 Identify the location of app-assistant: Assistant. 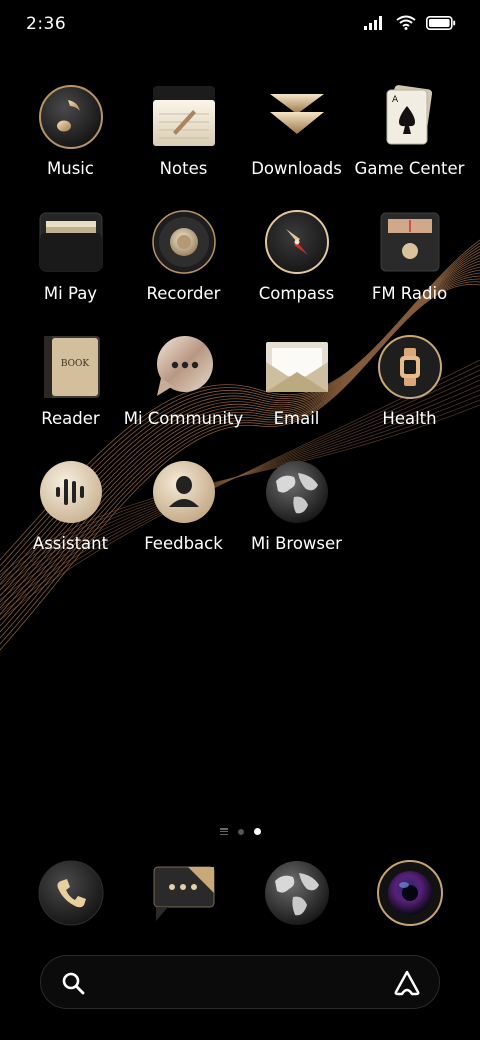
(70, 521).